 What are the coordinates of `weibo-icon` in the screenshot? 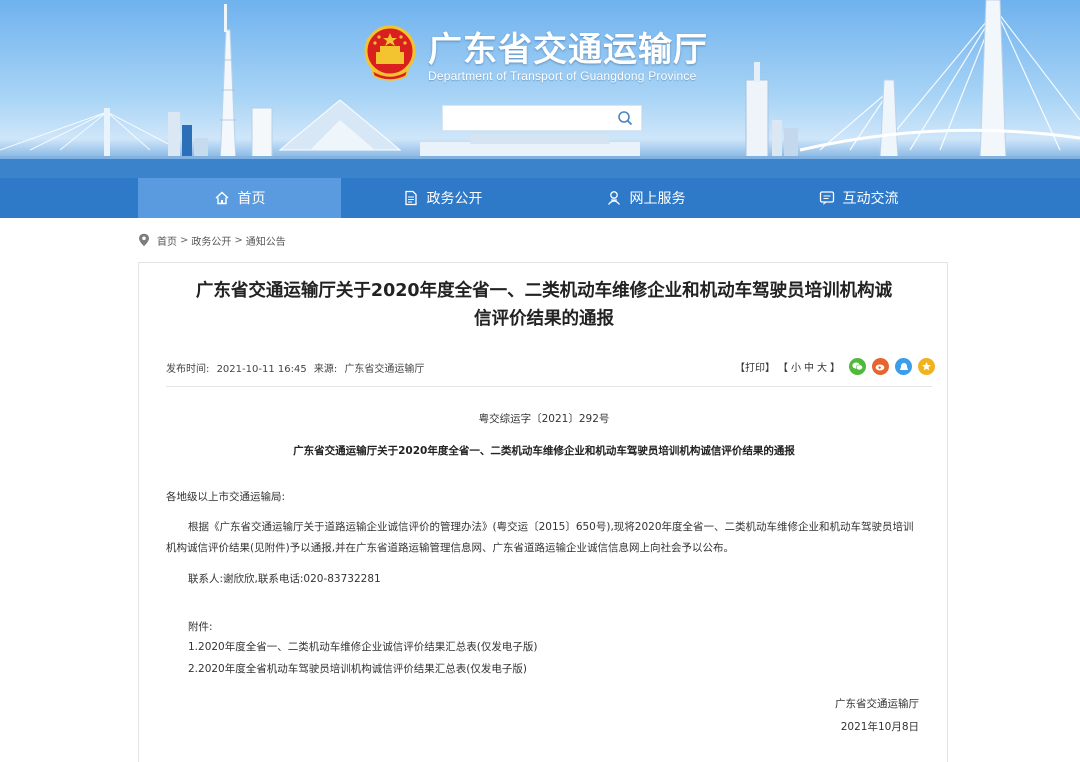 It's located at (880, 367).